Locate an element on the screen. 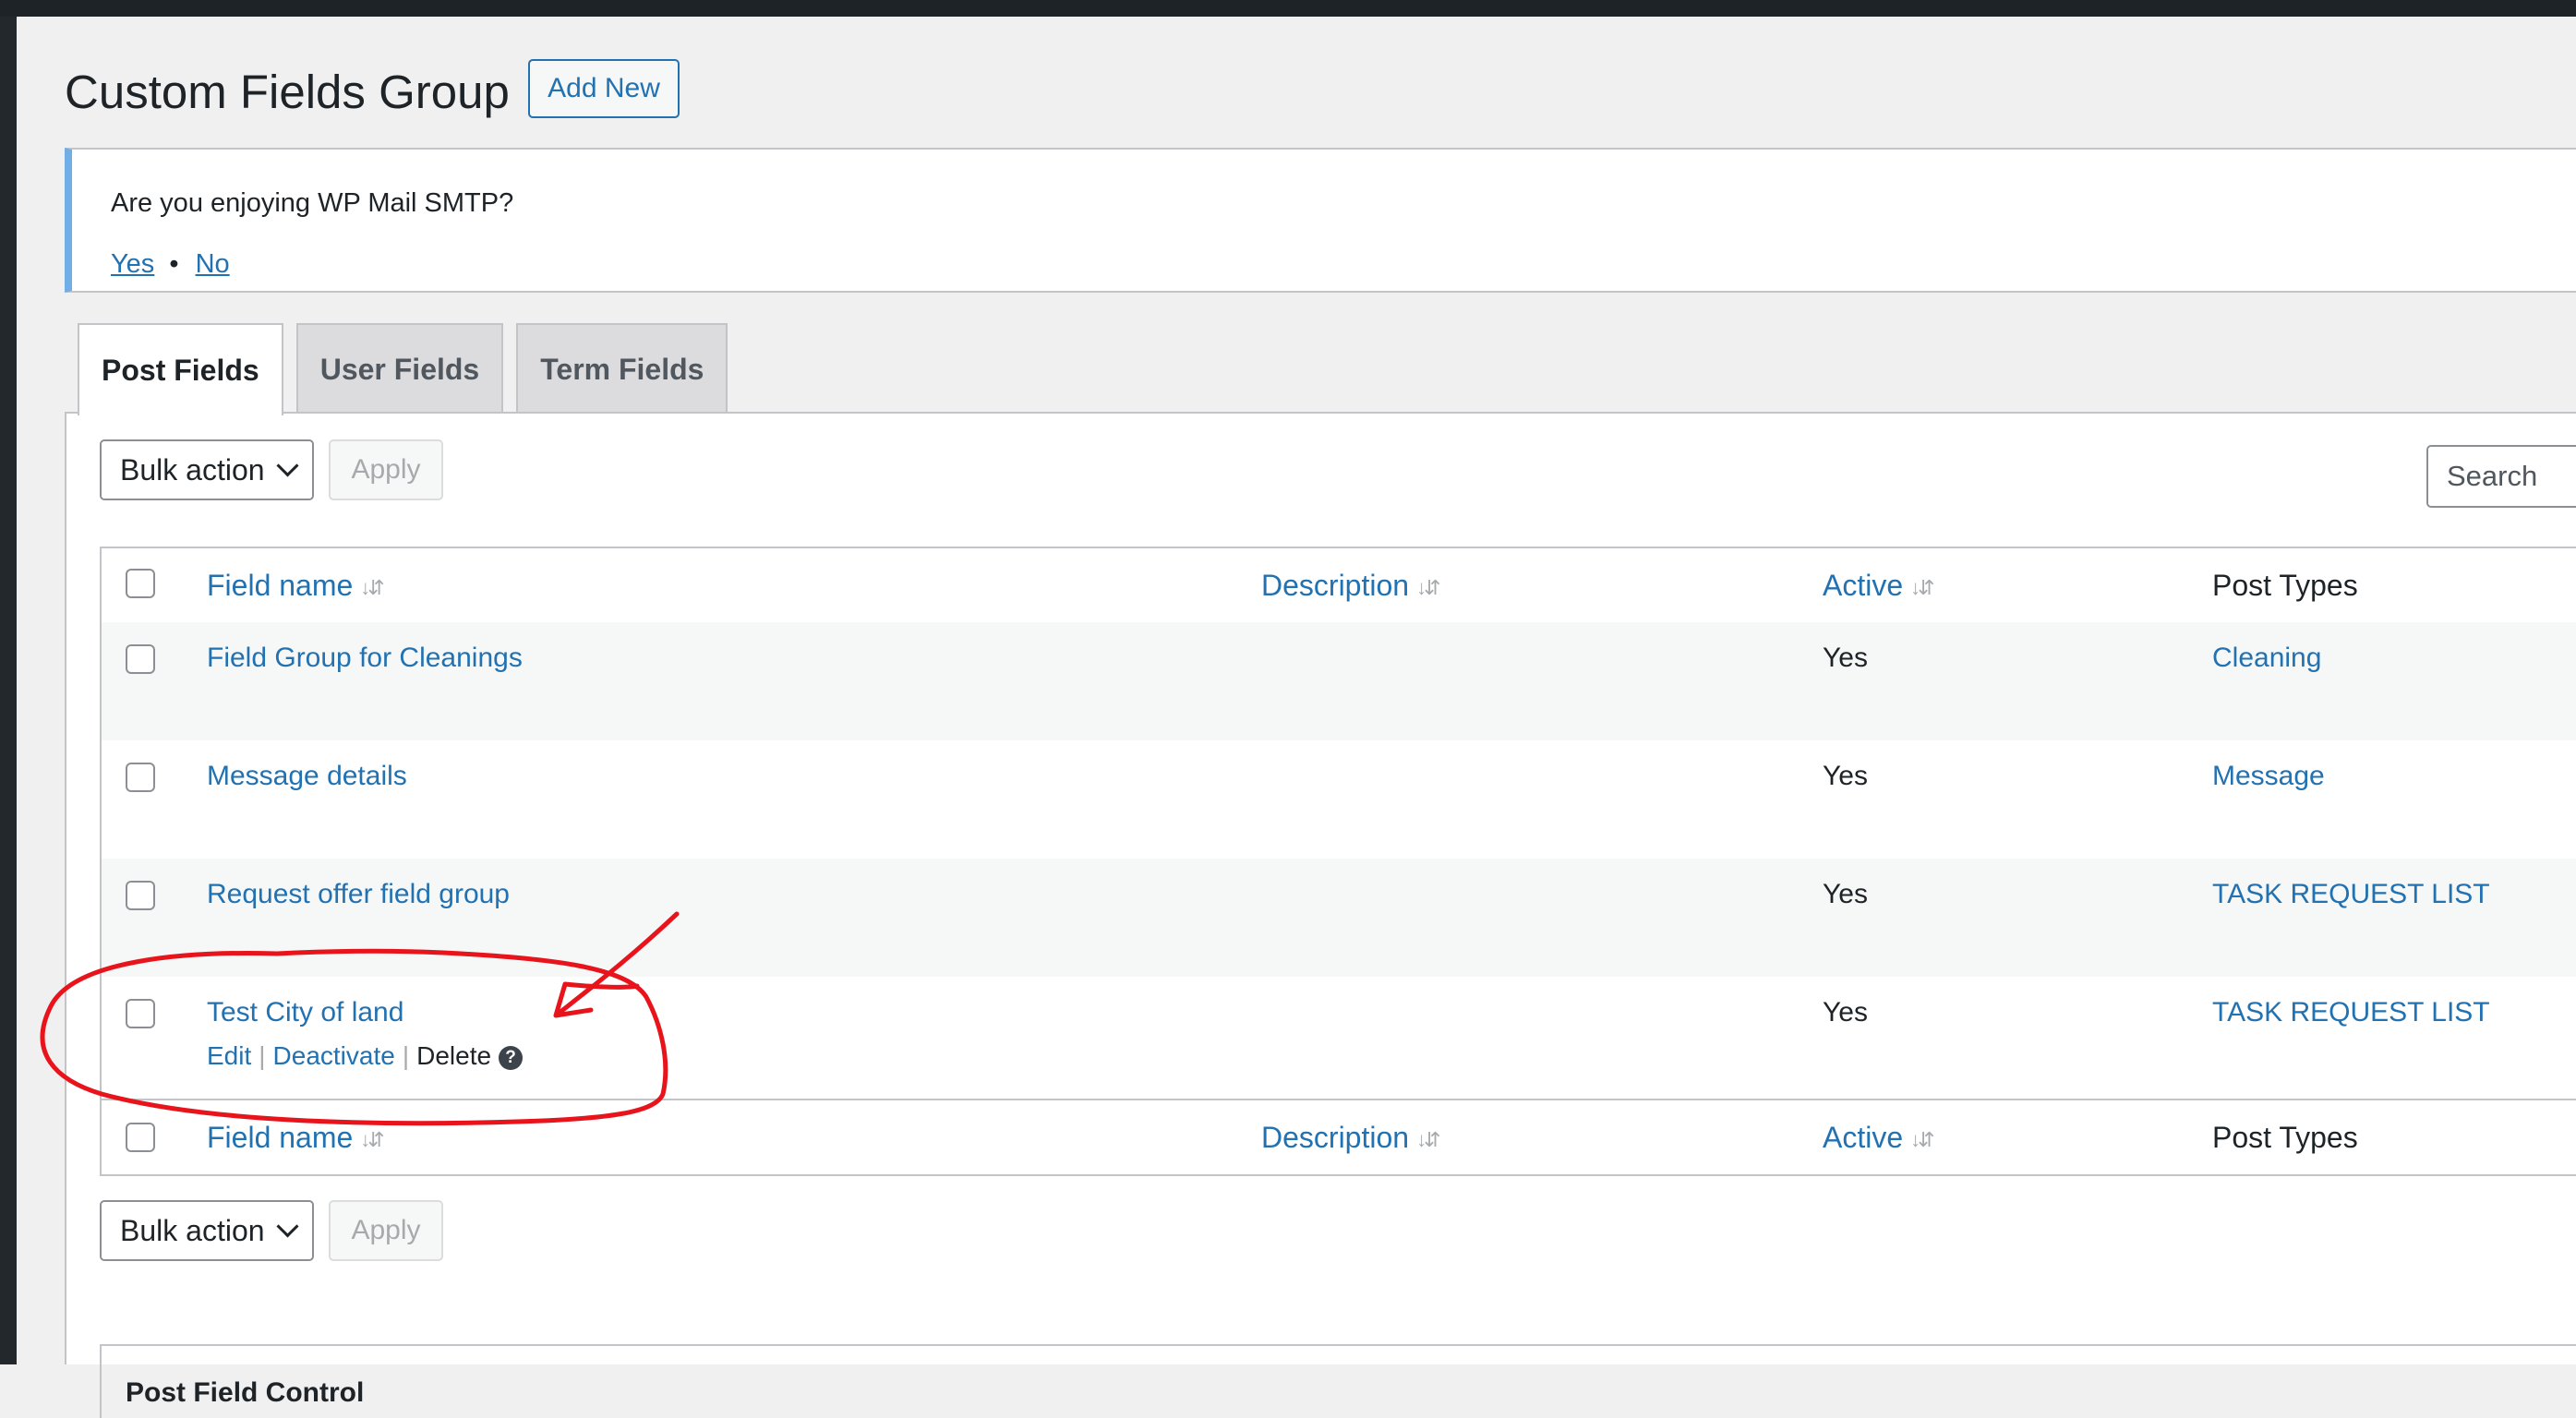 Image resolution: width=2576 pixels, height=1418 pixels. column-description-footer: Description ↓⇵ is located at coordinates (1351, 1138).